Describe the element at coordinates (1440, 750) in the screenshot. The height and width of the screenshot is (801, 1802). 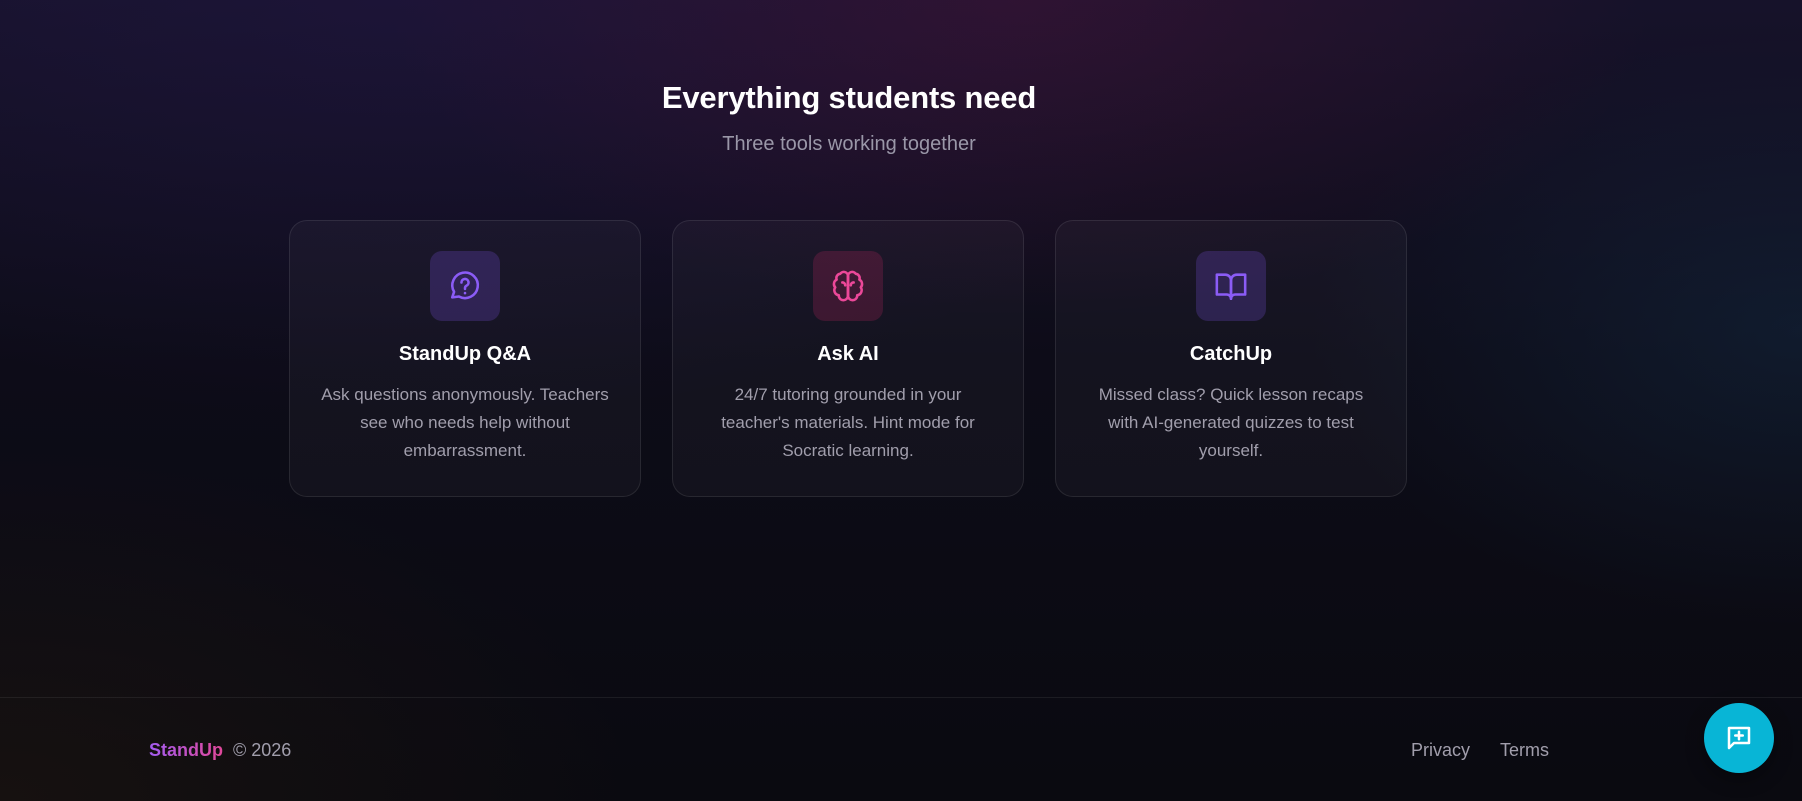
I see `privacy-link: Privacy` at that location.